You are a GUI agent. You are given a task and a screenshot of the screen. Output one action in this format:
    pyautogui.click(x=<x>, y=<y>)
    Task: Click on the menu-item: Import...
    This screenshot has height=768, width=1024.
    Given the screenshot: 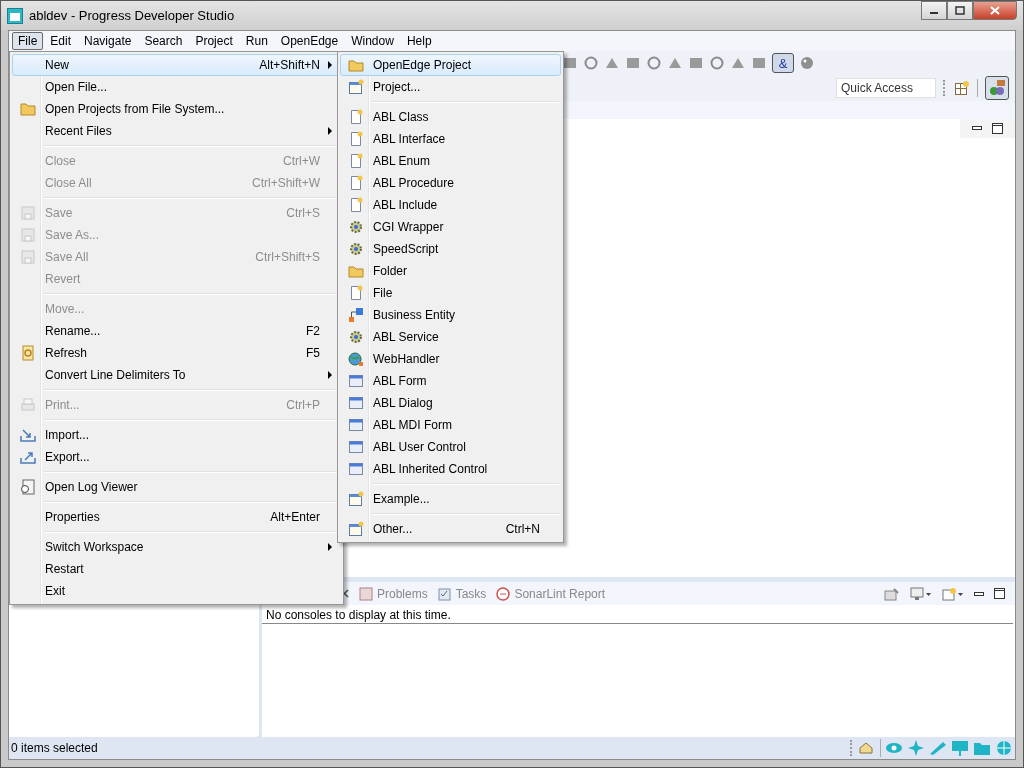 What is the action you would take?
    pyautogui.click(x=176, y=435)
    